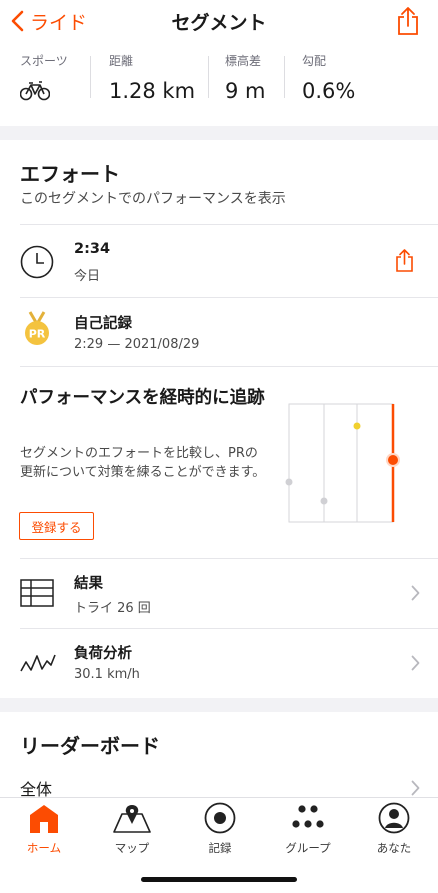 The width and height of the screenshot is (438, 893). I want to click on stat-value: 9 m, so click(245, 91).